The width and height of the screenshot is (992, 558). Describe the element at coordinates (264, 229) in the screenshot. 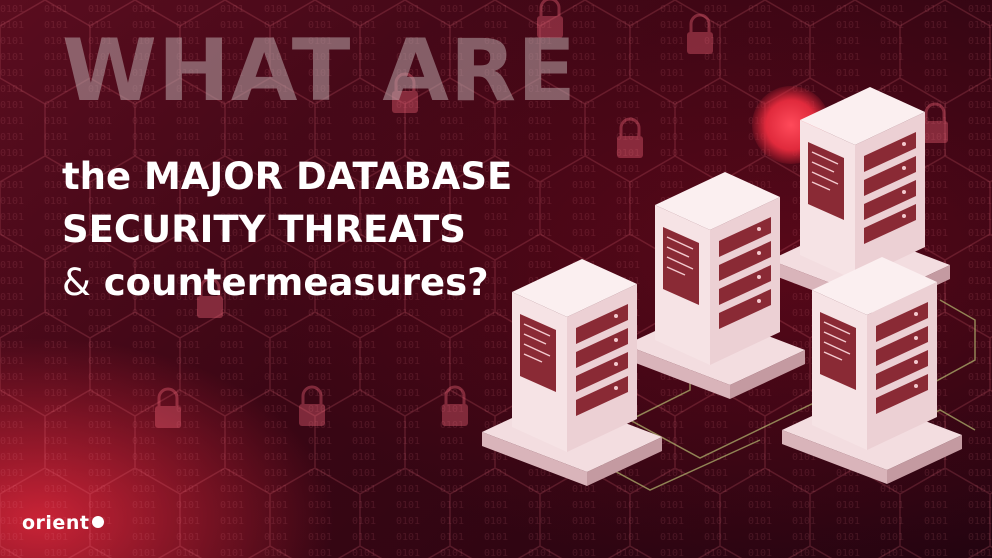

I see `headline-line-2: SECURITY THREATS` at that location.